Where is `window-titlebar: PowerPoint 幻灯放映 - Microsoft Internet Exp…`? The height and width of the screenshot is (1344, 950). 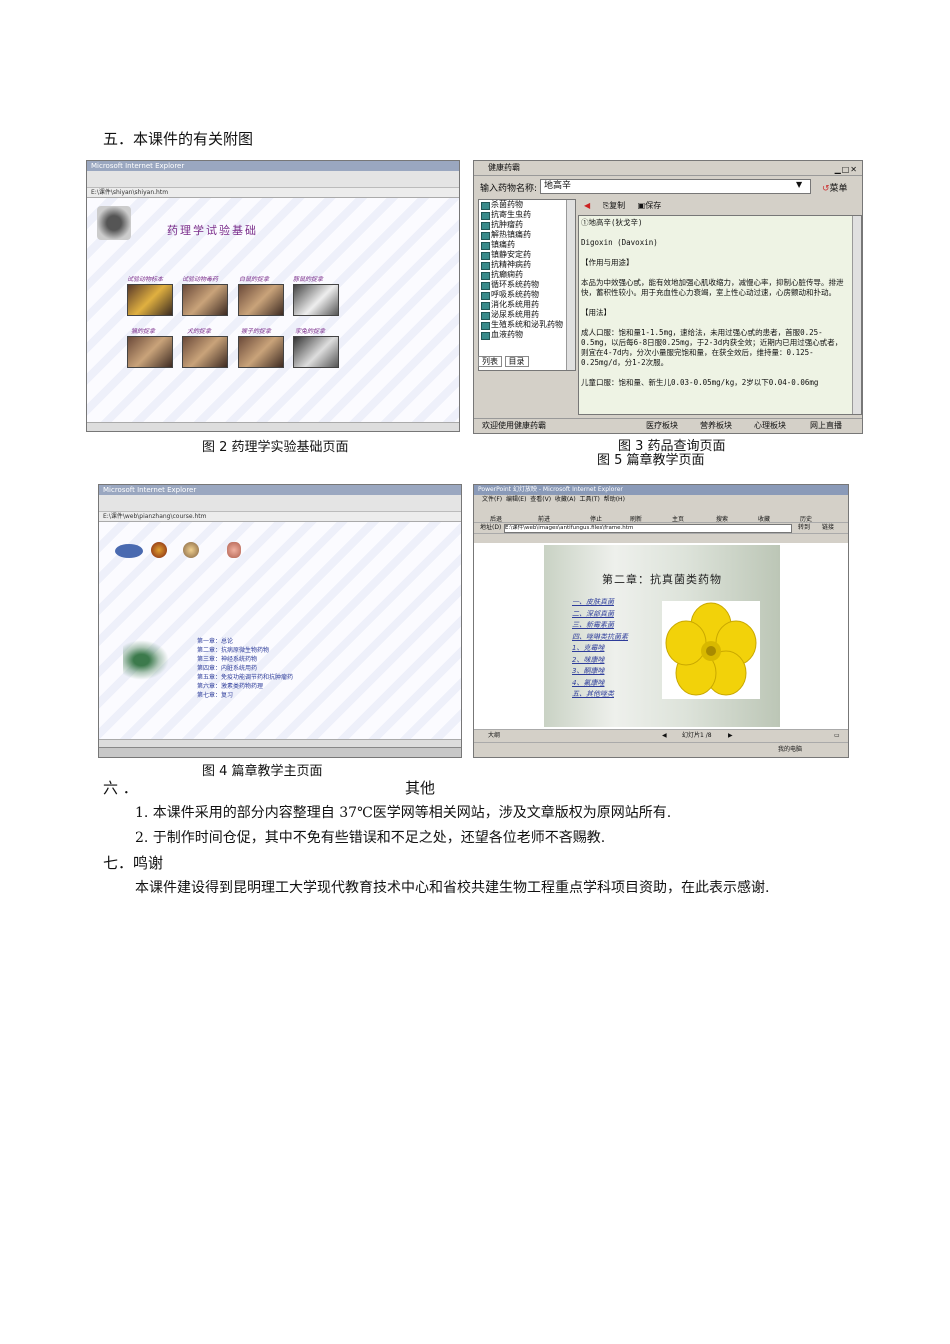
window-titlebar: PowerPoint 幻灯放映 - Microsoft Internet Exp… is located at coordinates (661, 490).